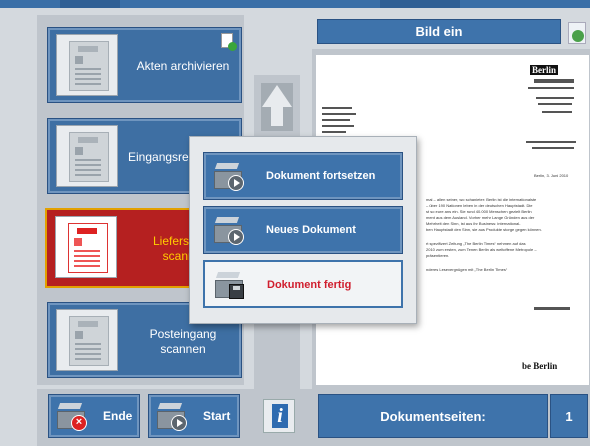 The width and height of the screenshot is (590, 446). What do you see at coordinates (94, 416) in the screenshot?
I see `end-button: × Ende` at bounding box center [94, 416].